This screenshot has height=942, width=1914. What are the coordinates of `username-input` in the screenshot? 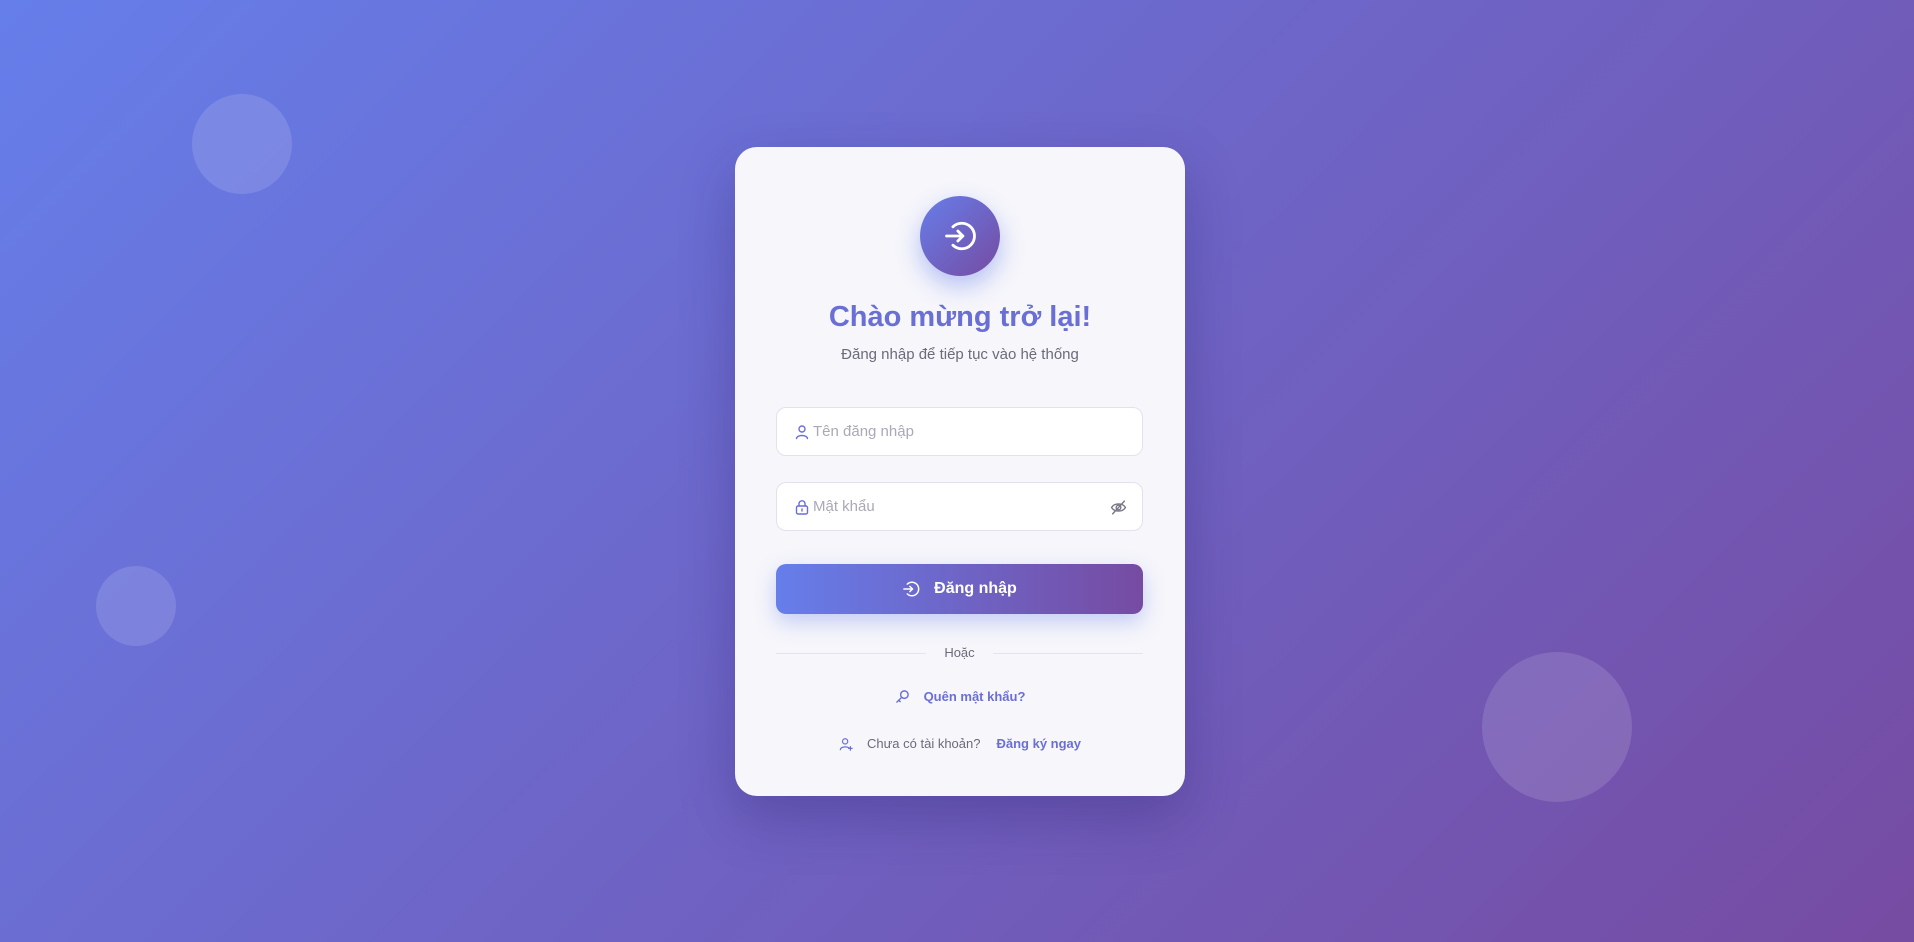 It's located at (963, 431).